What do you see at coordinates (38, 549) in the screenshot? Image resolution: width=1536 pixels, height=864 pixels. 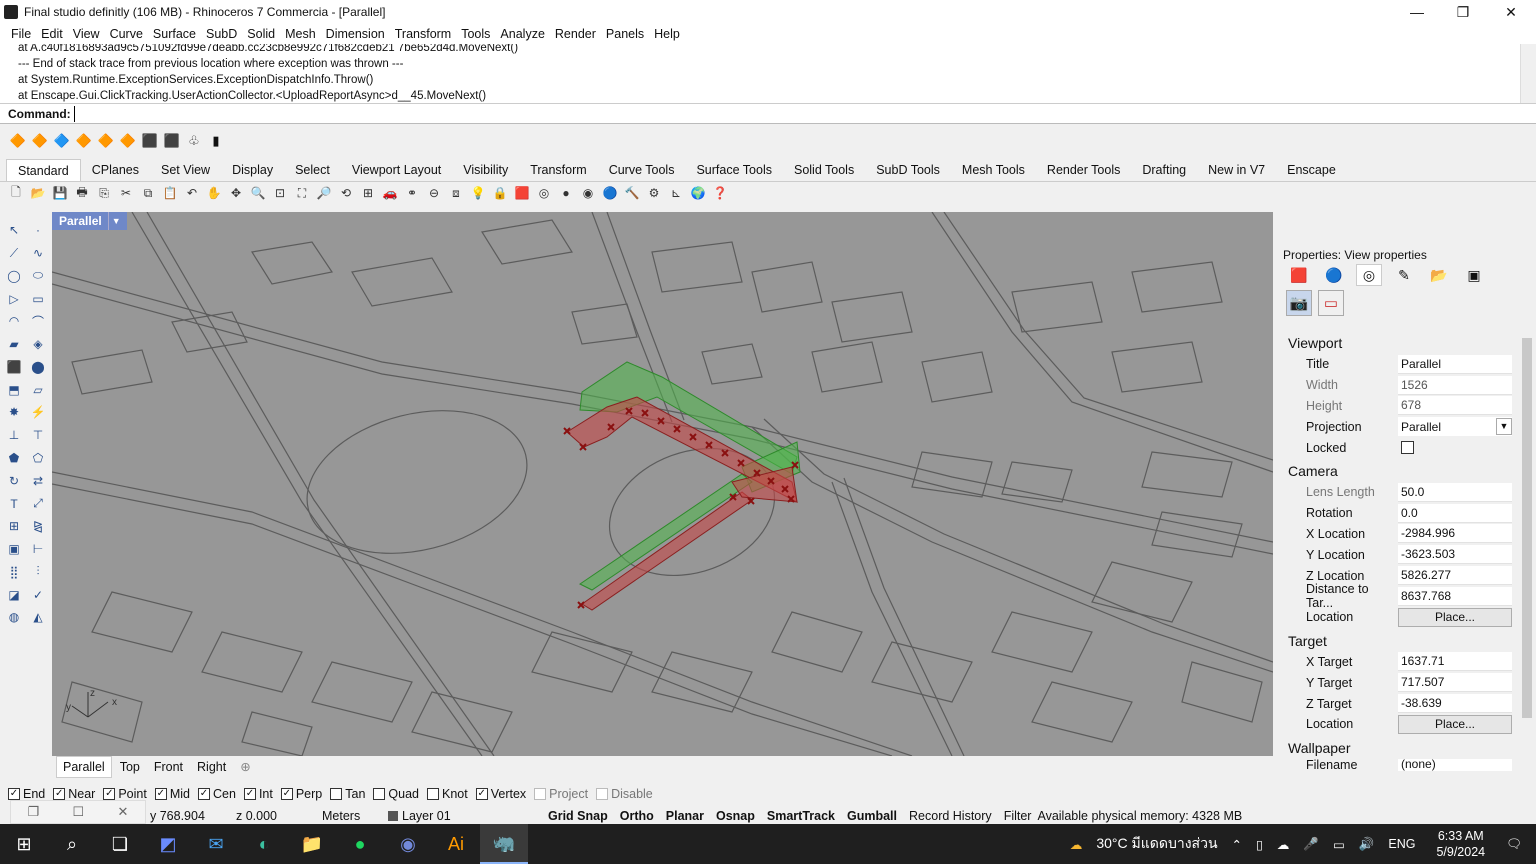 I see `dimension-tool-icon: ⊢` at bounding box center [38, 549].